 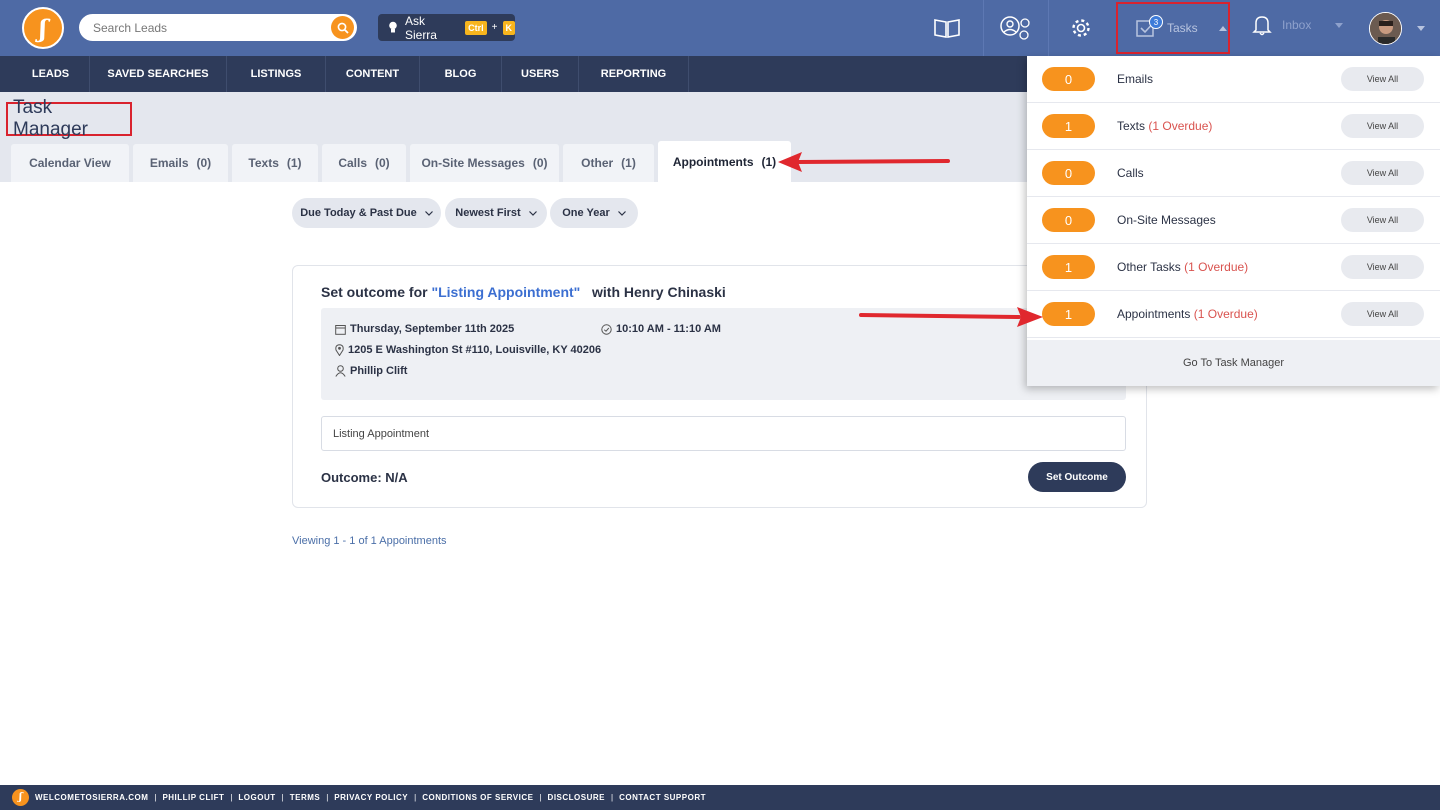 What do you see at coordinates (1225, 314) in the screenshot?
I see `overdue-label: (1 Overdue)` at bounding box center [1225, 314].